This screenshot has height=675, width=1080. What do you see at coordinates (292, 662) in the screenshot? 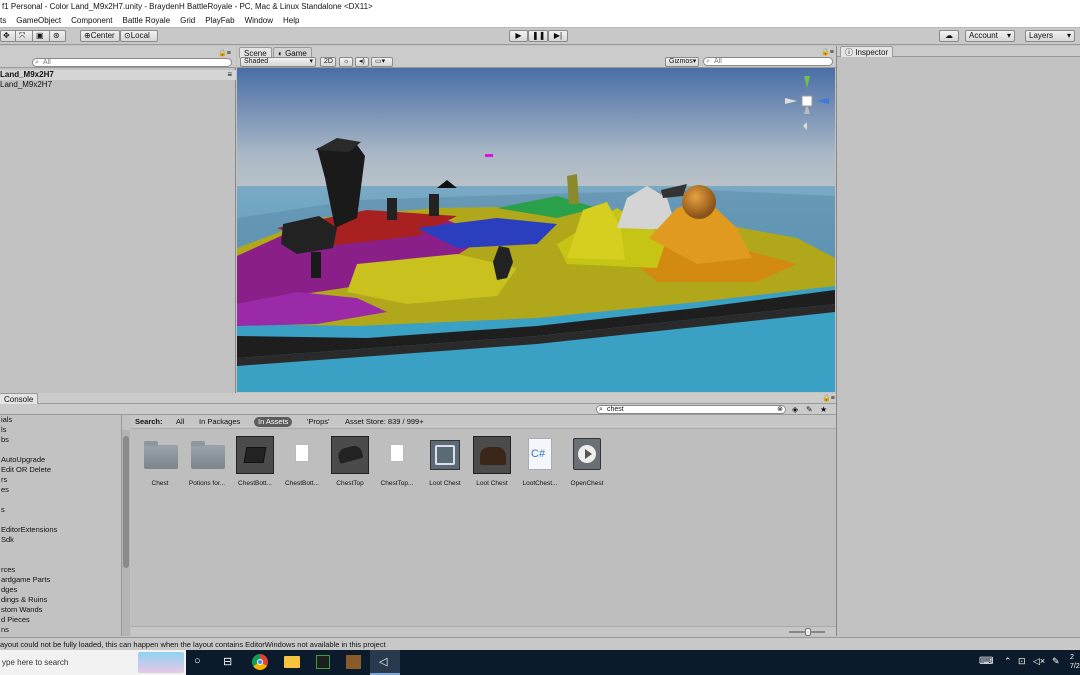
I see `file-explorer-icon` at bounding box center [292, 662].